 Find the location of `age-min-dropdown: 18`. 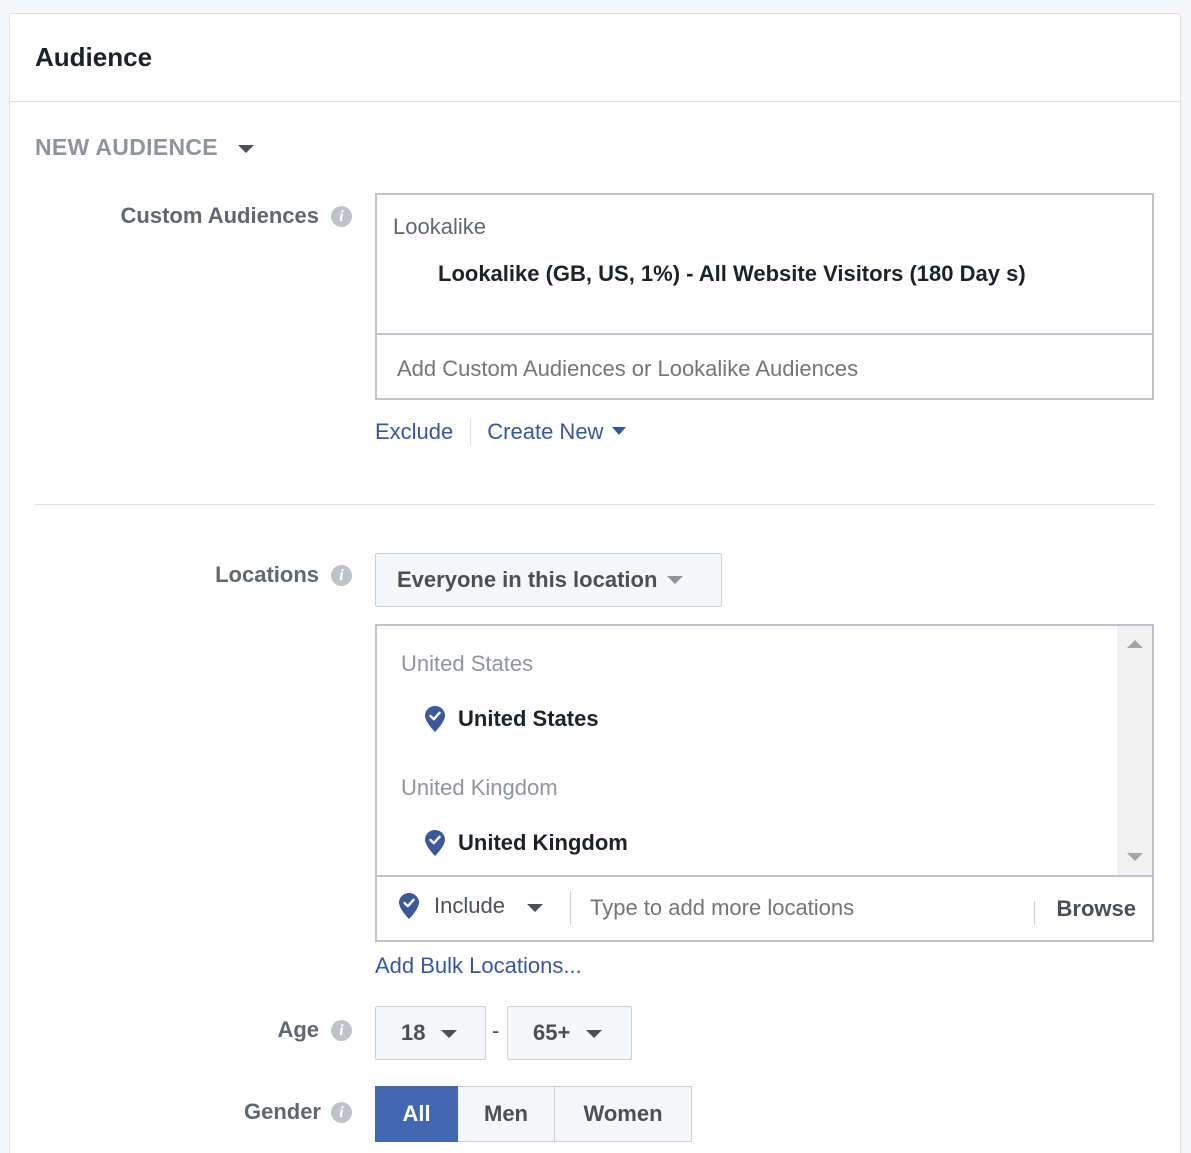

age-min-dropdown: 18 is located at coordinates (430, 1033).